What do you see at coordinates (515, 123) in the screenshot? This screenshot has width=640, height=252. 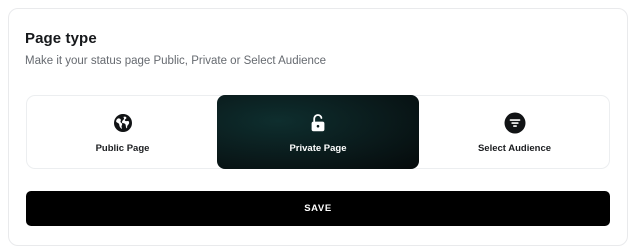 I see `filter-icon` at bounding box center [515, 123].